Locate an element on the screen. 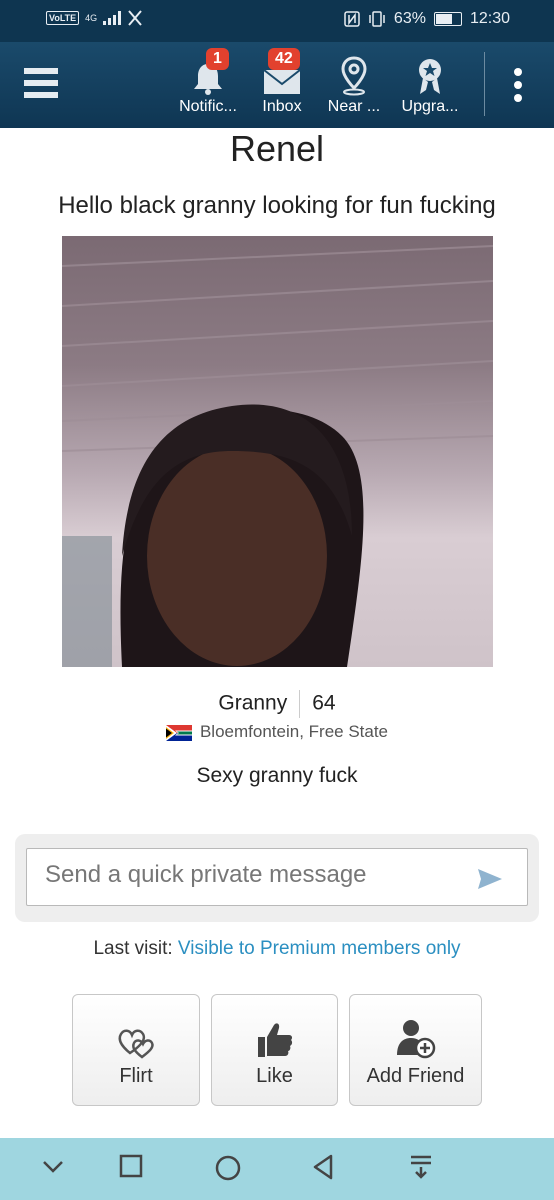 The width and height of the screenshot is (554, 1200). stats-divider is located at coordinates (300, 704).